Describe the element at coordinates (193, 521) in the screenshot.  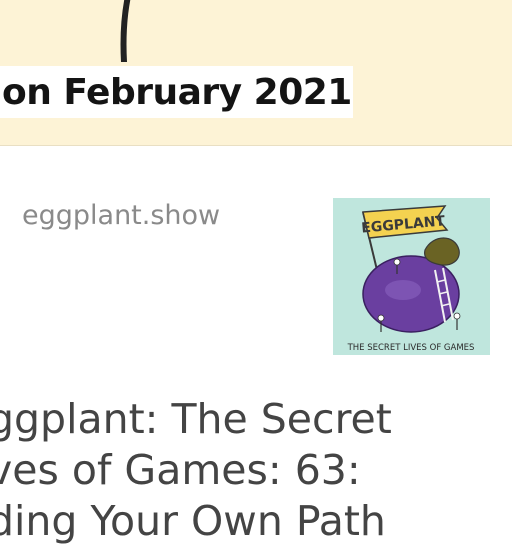
I see `headline-line-3: ding Your Own Path` at that location.